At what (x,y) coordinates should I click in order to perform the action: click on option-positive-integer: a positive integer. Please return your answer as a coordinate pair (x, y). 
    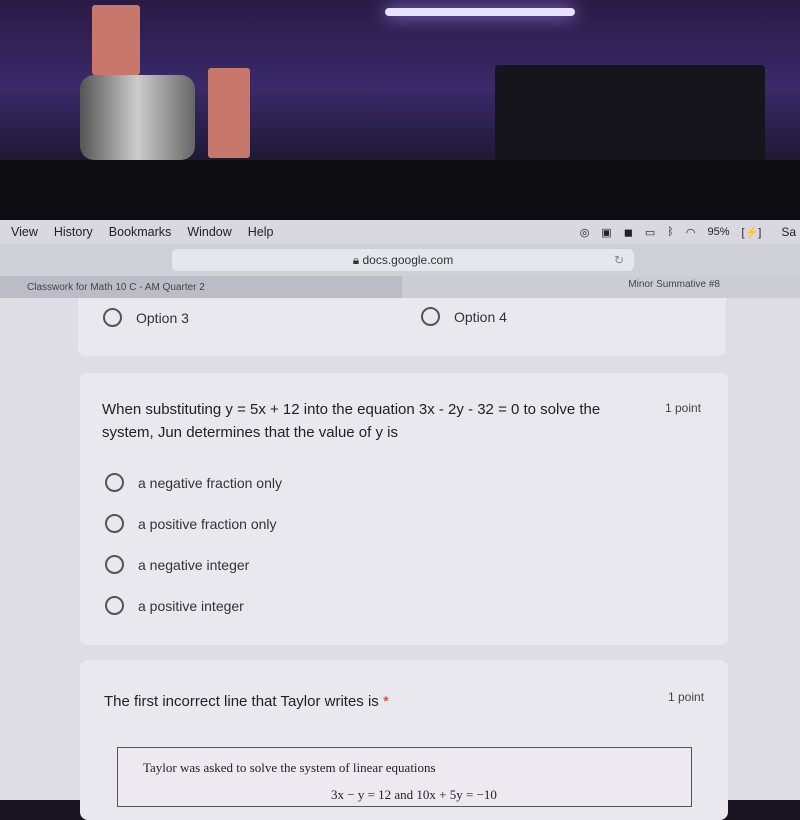
    Looking at the image, I should click on (174, 605).